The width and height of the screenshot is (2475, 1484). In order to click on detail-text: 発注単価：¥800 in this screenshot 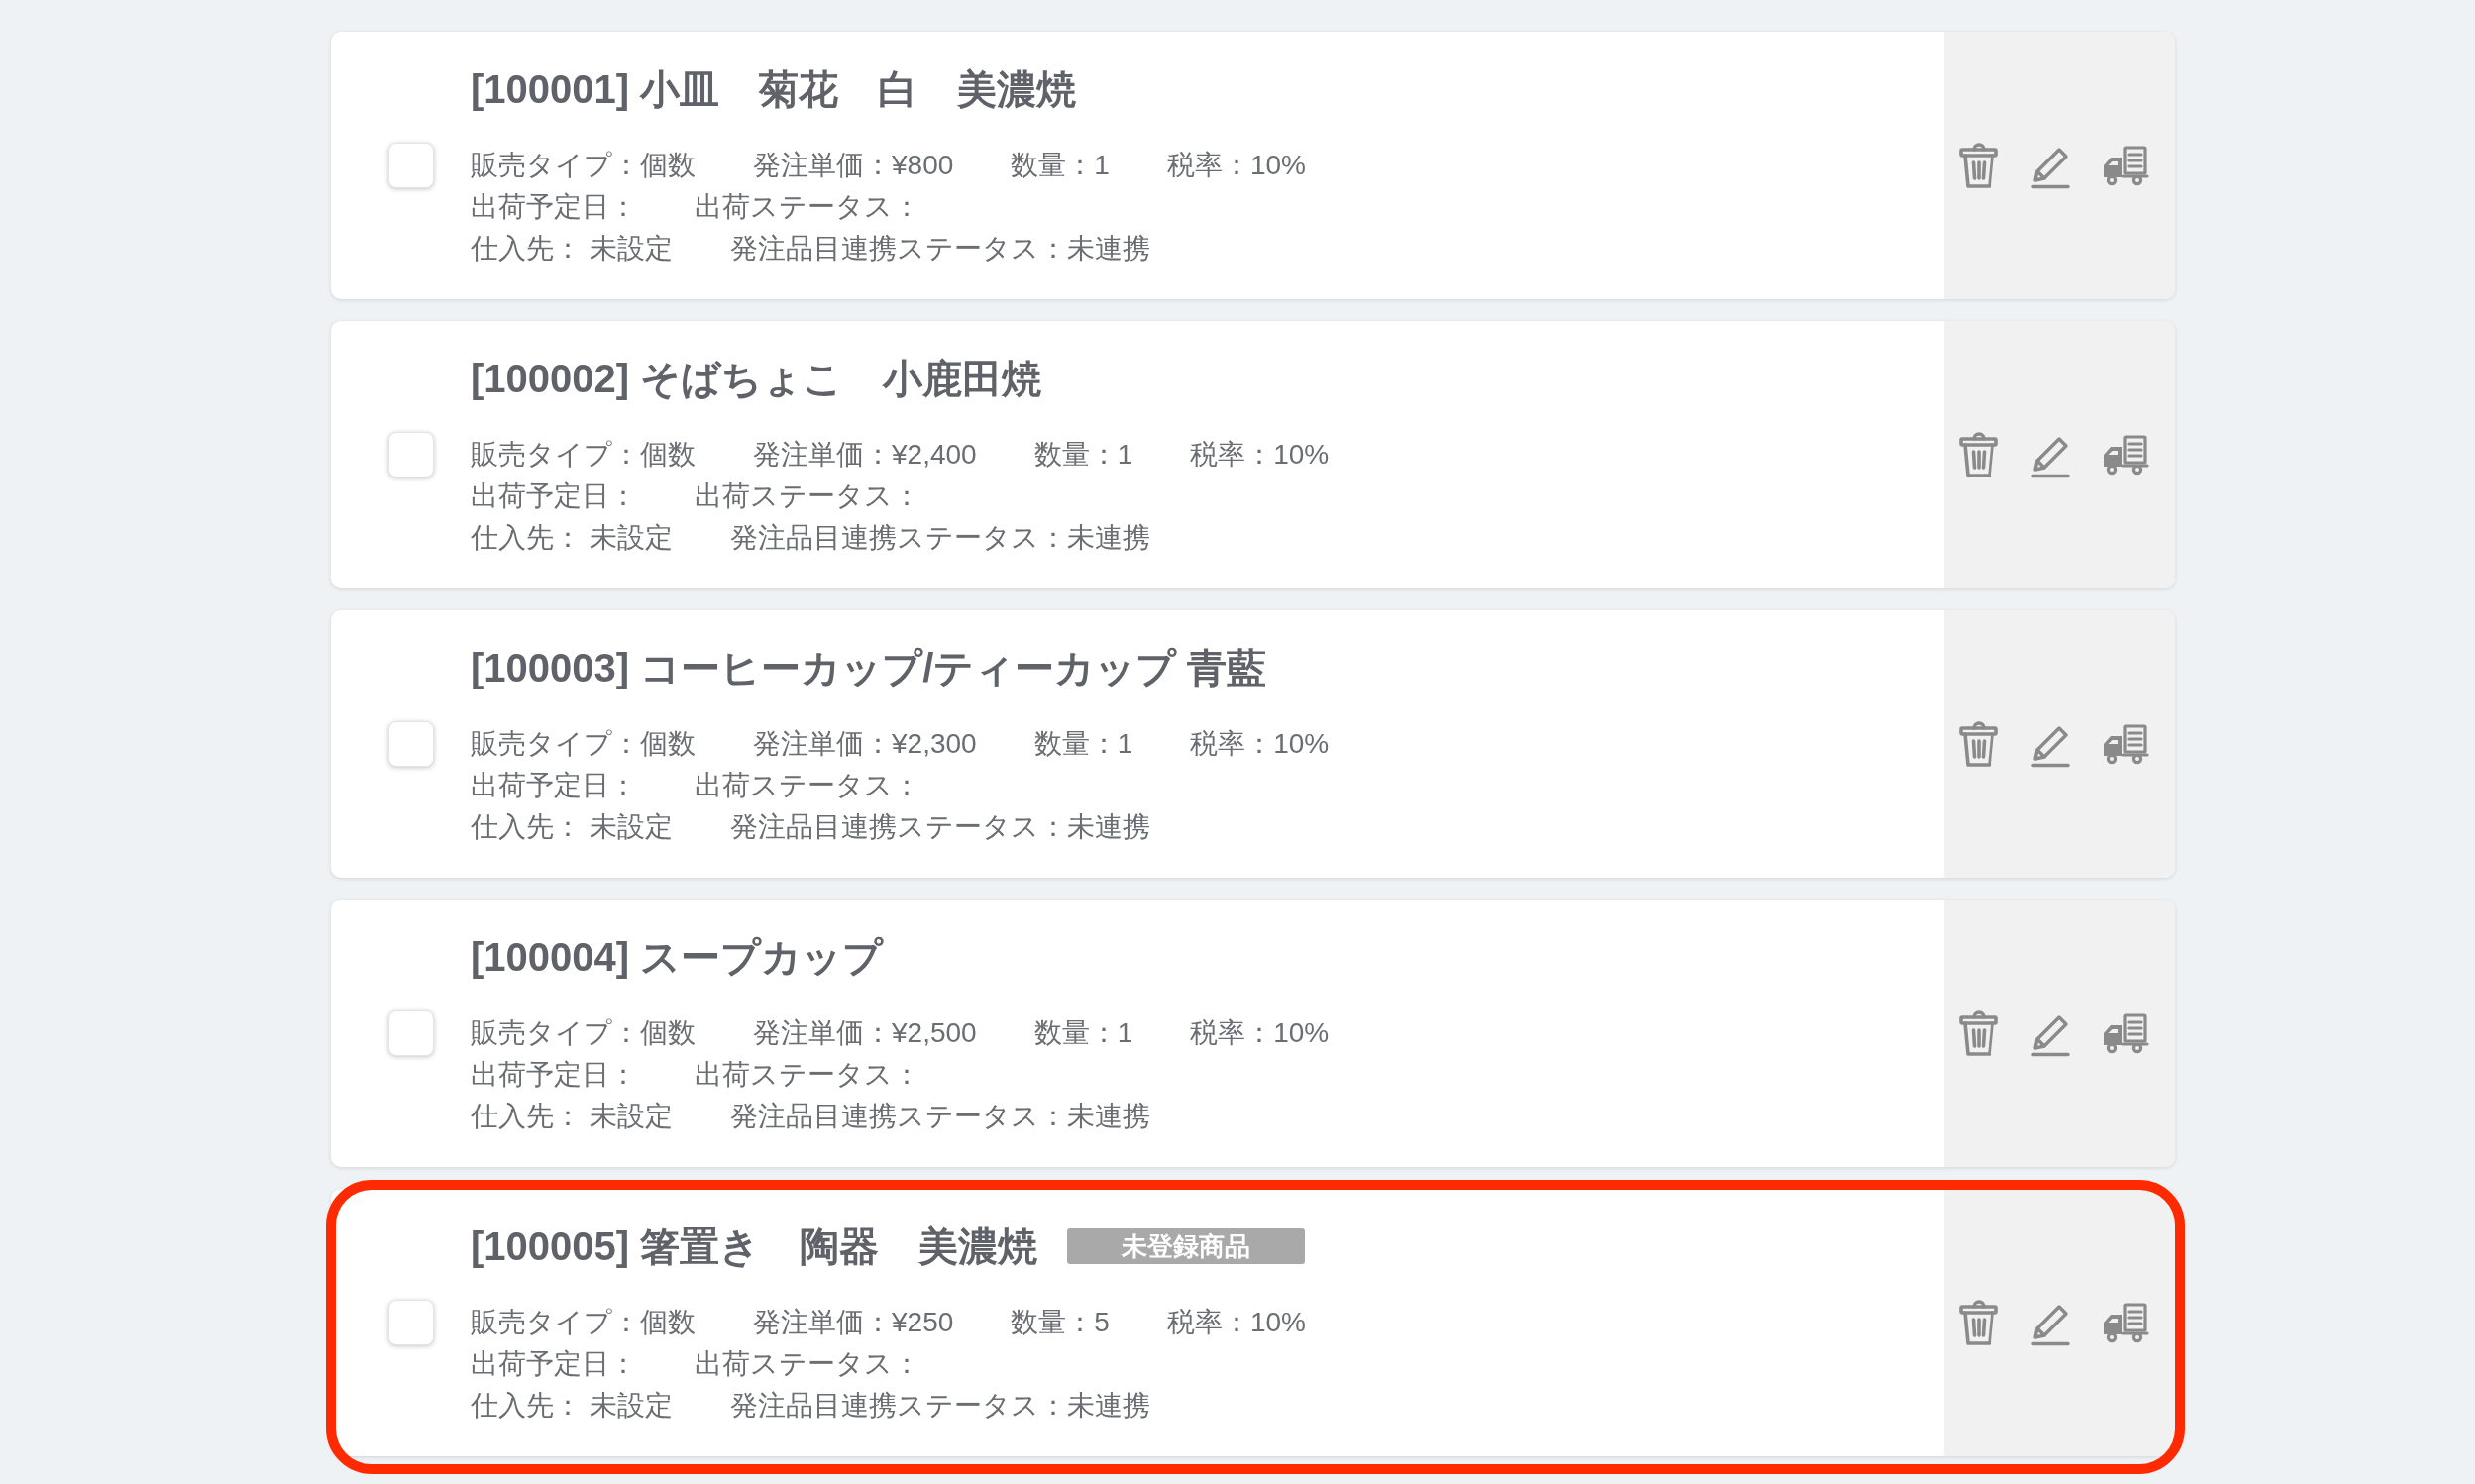, I will do `click(853, 166)`.